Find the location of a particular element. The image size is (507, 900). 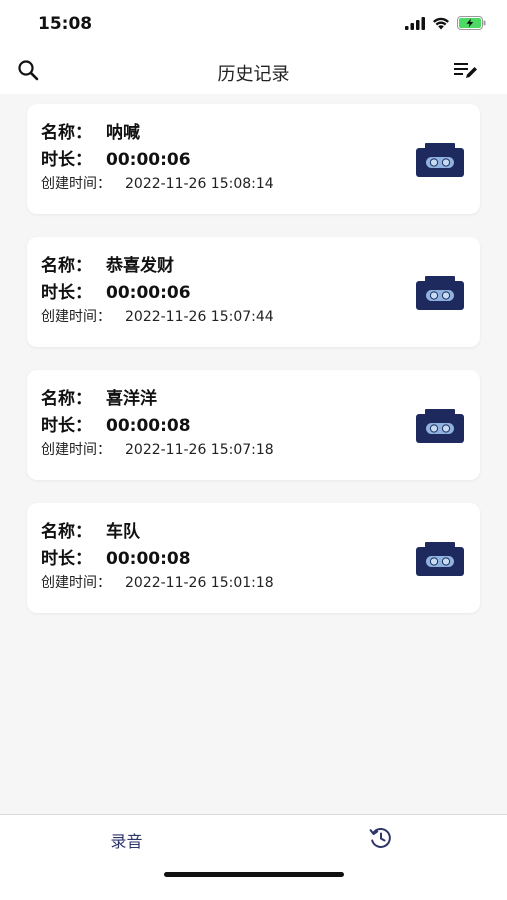

battery-charging-icon is located at coordinates (472, 24).